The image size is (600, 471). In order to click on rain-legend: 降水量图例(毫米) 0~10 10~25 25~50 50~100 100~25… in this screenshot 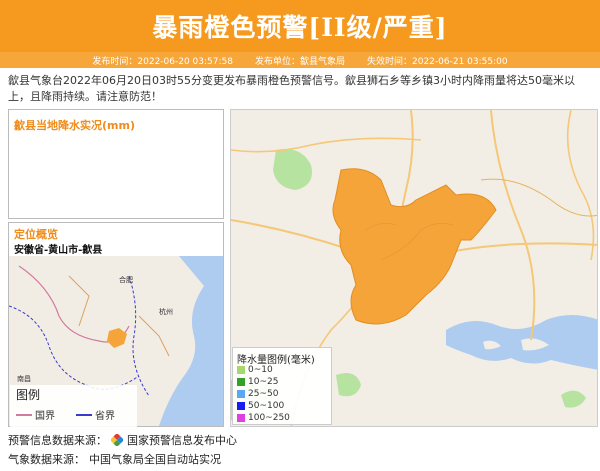, I will do `click(282, 386)`.